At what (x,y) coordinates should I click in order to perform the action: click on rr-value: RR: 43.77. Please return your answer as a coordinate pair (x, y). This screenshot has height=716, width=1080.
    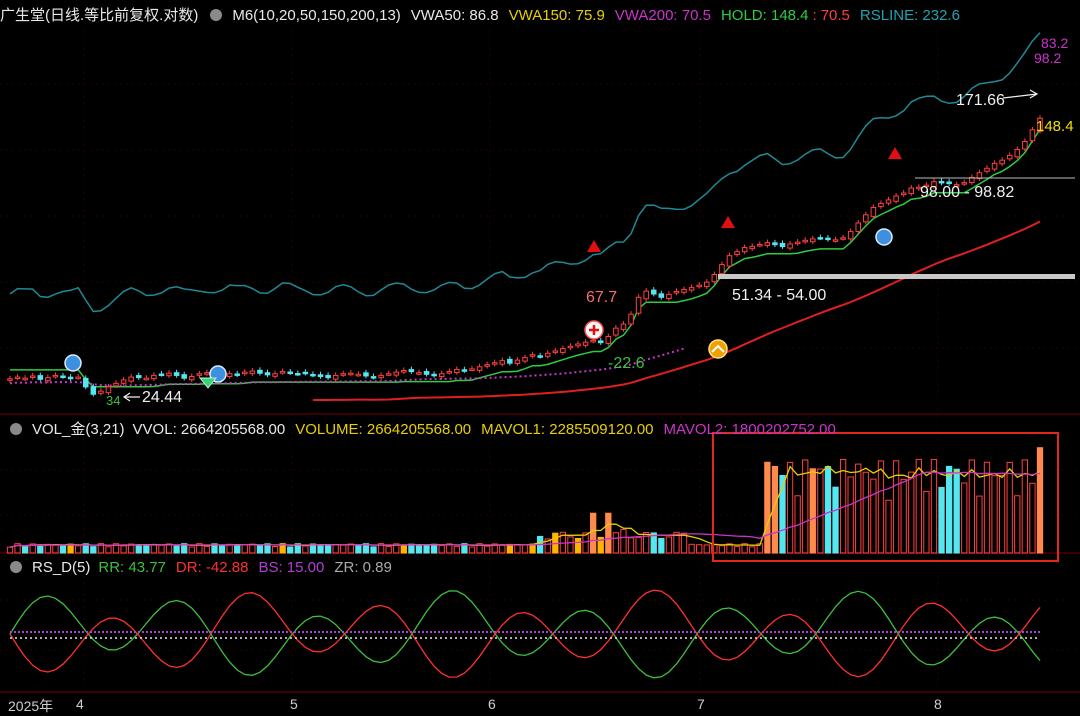
    Looking at the image, I should click on (132, 567).